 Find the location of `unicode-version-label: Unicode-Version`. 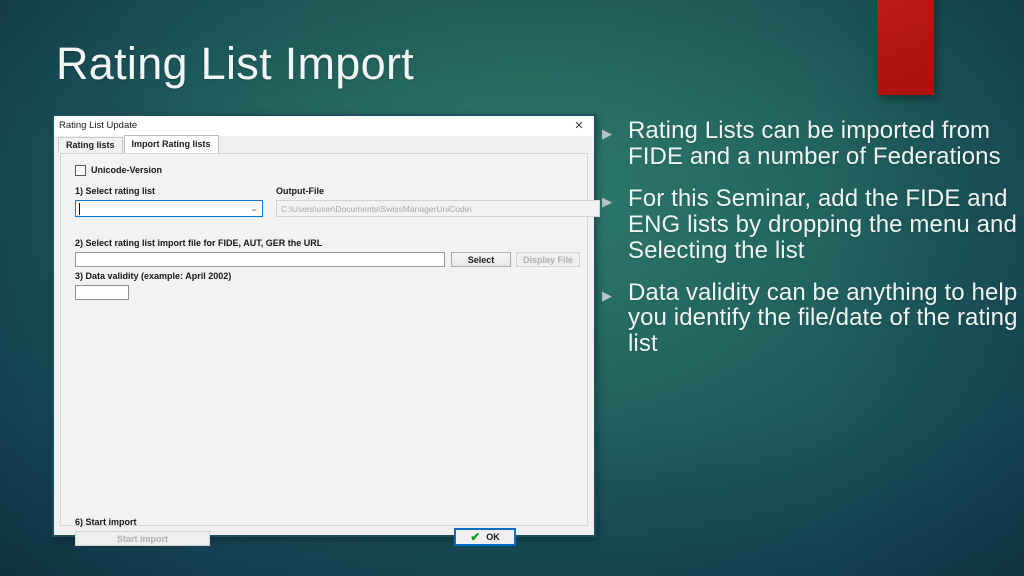

unicode-version-label: Unicode-Version is located at coordinates (127, 170).